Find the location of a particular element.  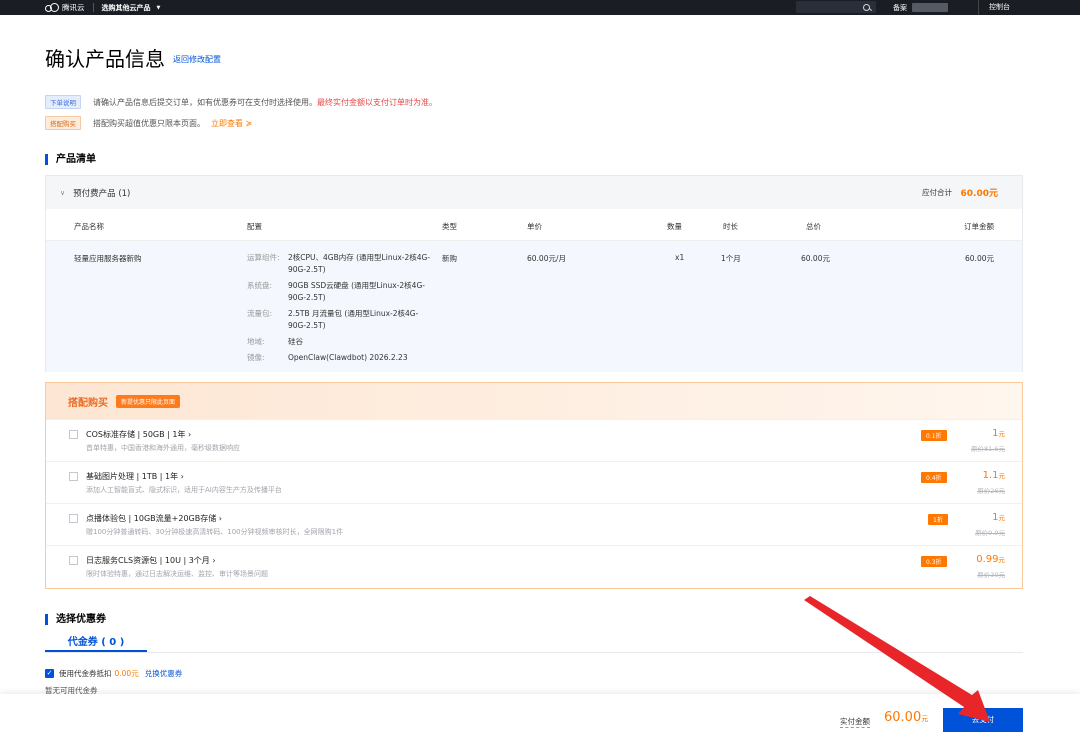

config-key: 流量包: is located at coordinates (260, 313).